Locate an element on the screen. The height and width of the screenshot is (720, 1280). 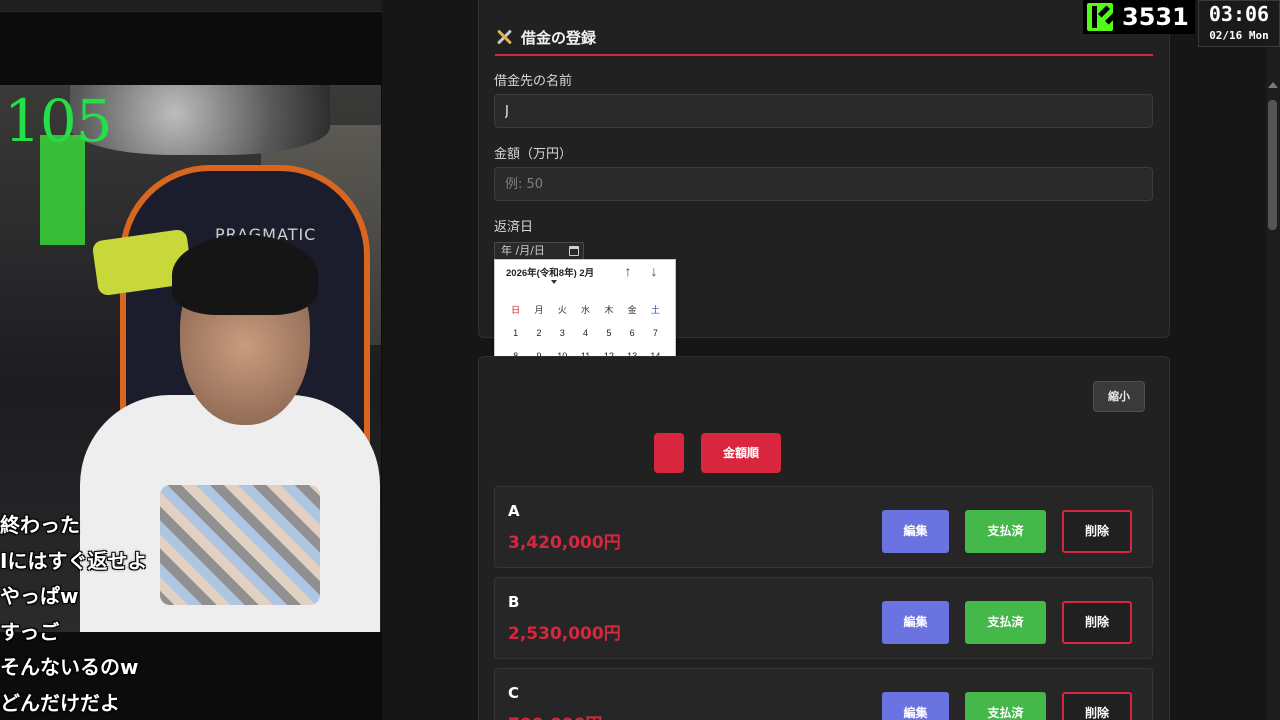
picker-month-label: 2026年(令和8年) 2月 is located at coordinates (550, 272).